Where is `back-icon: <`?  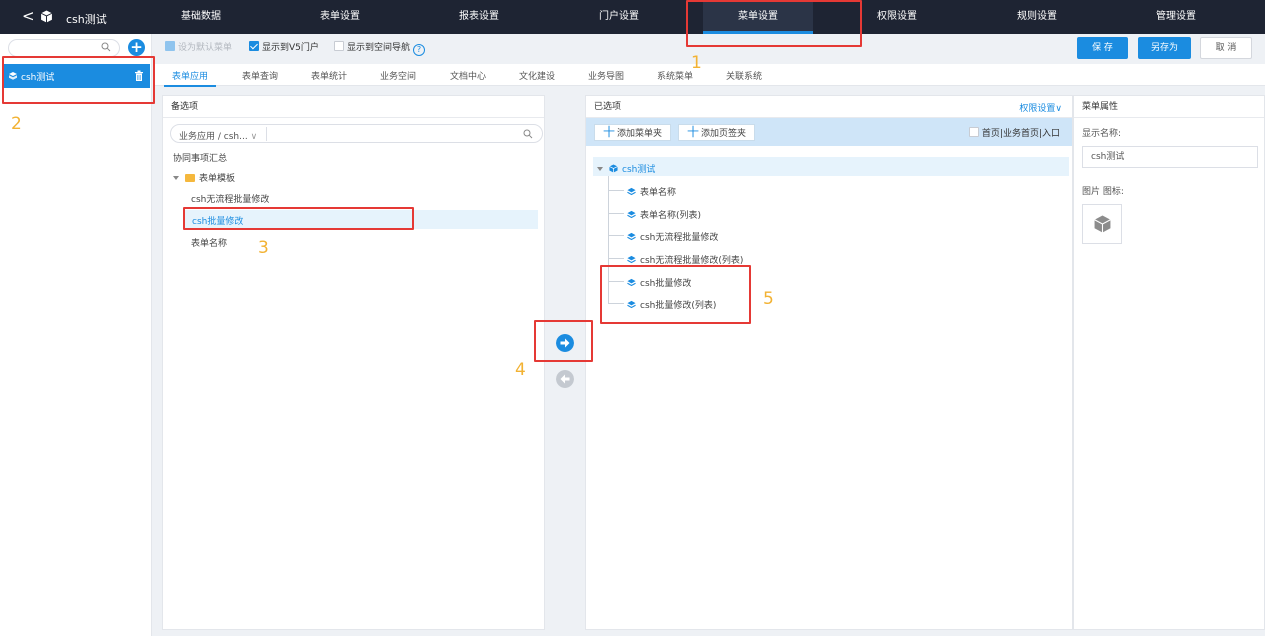
back-icon: < is located at coordinates (28, 16).